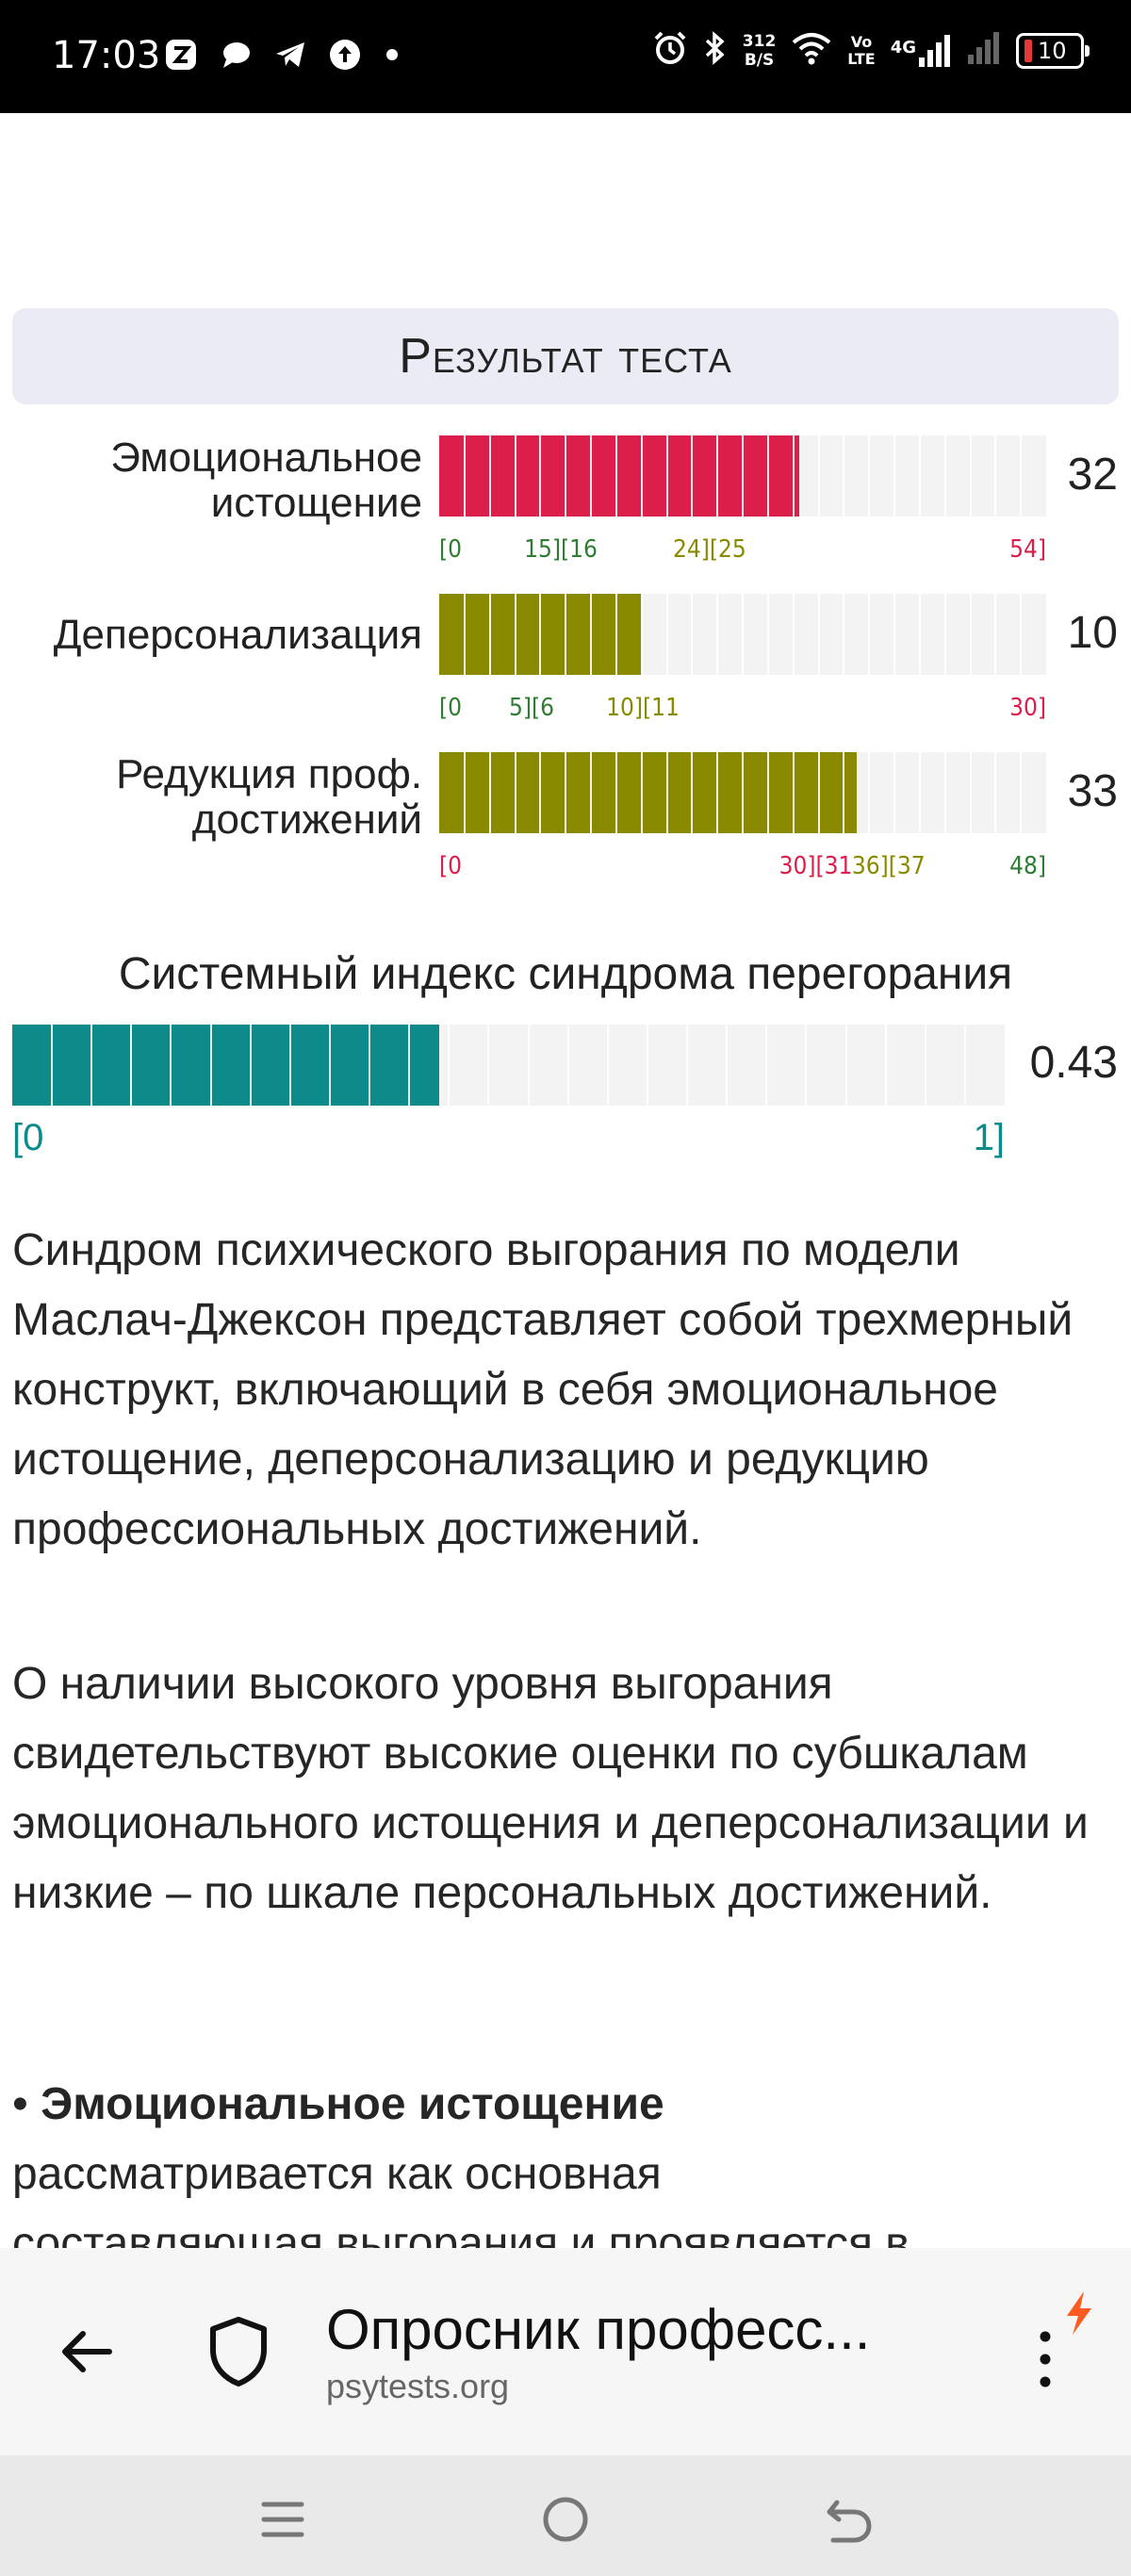 The image size is (1131, 2576). I want to click on index-tick-start: [0, so click(28, 1137).